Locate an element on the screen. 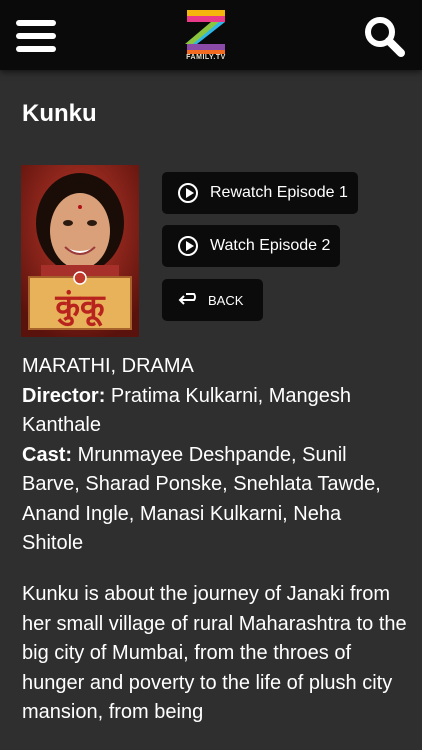 This screenshot has width=422, height=750. zee-logo-icon is located at coordinates (205, 32).